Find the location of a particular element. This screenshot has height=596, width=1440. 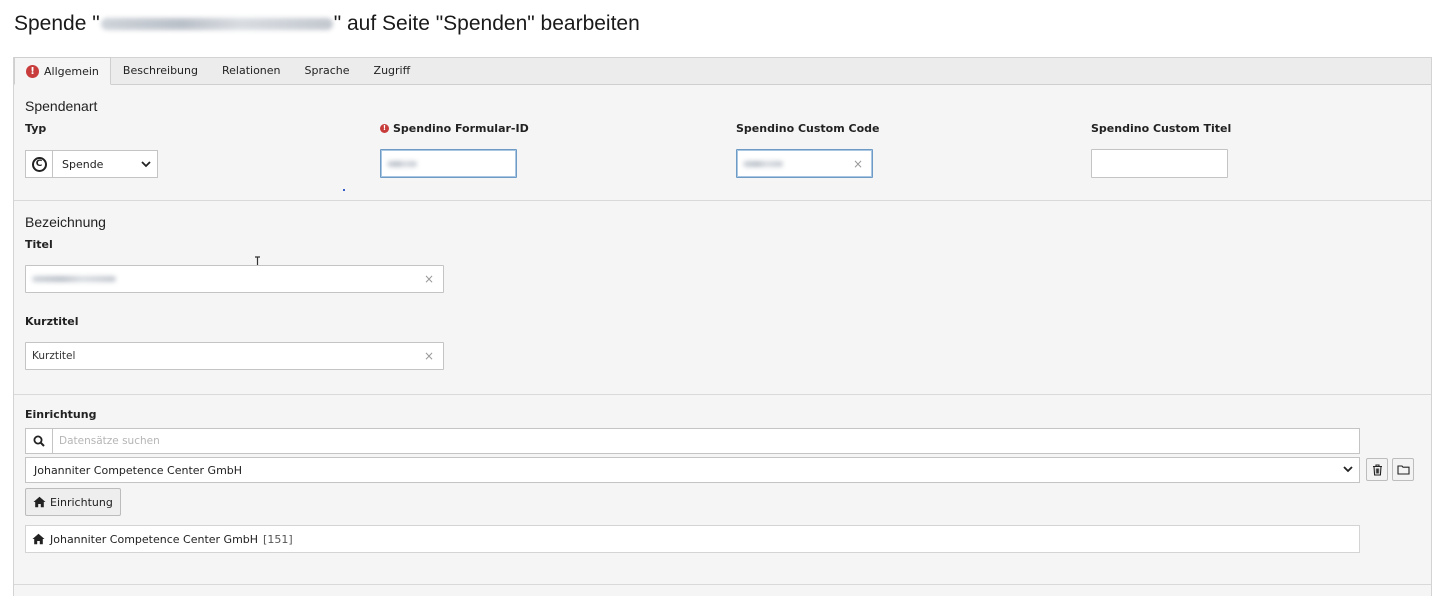

formular-id-label: ! Spendino Formular-ID is located at coordinates (454, 128).